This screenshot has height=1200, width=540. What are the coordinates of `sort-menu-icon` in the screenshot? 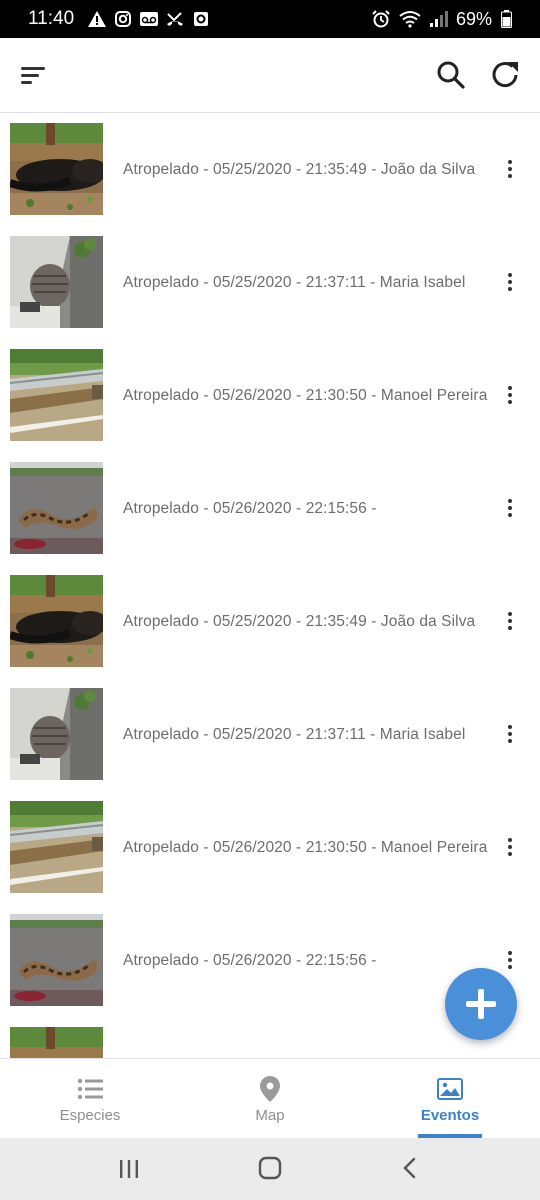 It's located at (34, 76).